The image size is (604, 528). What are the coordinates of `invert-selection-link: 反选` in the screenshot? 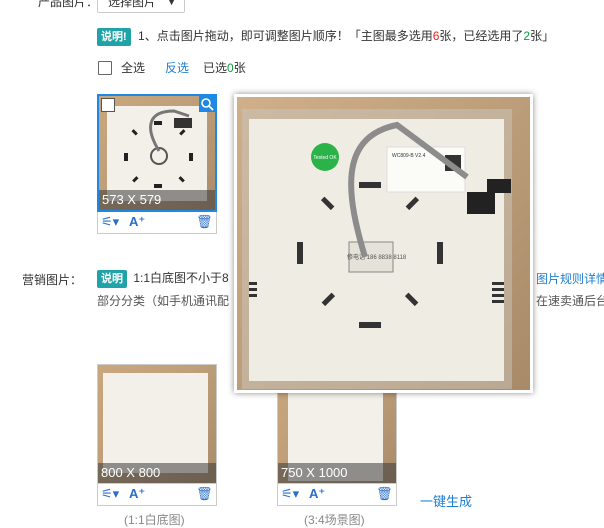 It's located at (177, 67).